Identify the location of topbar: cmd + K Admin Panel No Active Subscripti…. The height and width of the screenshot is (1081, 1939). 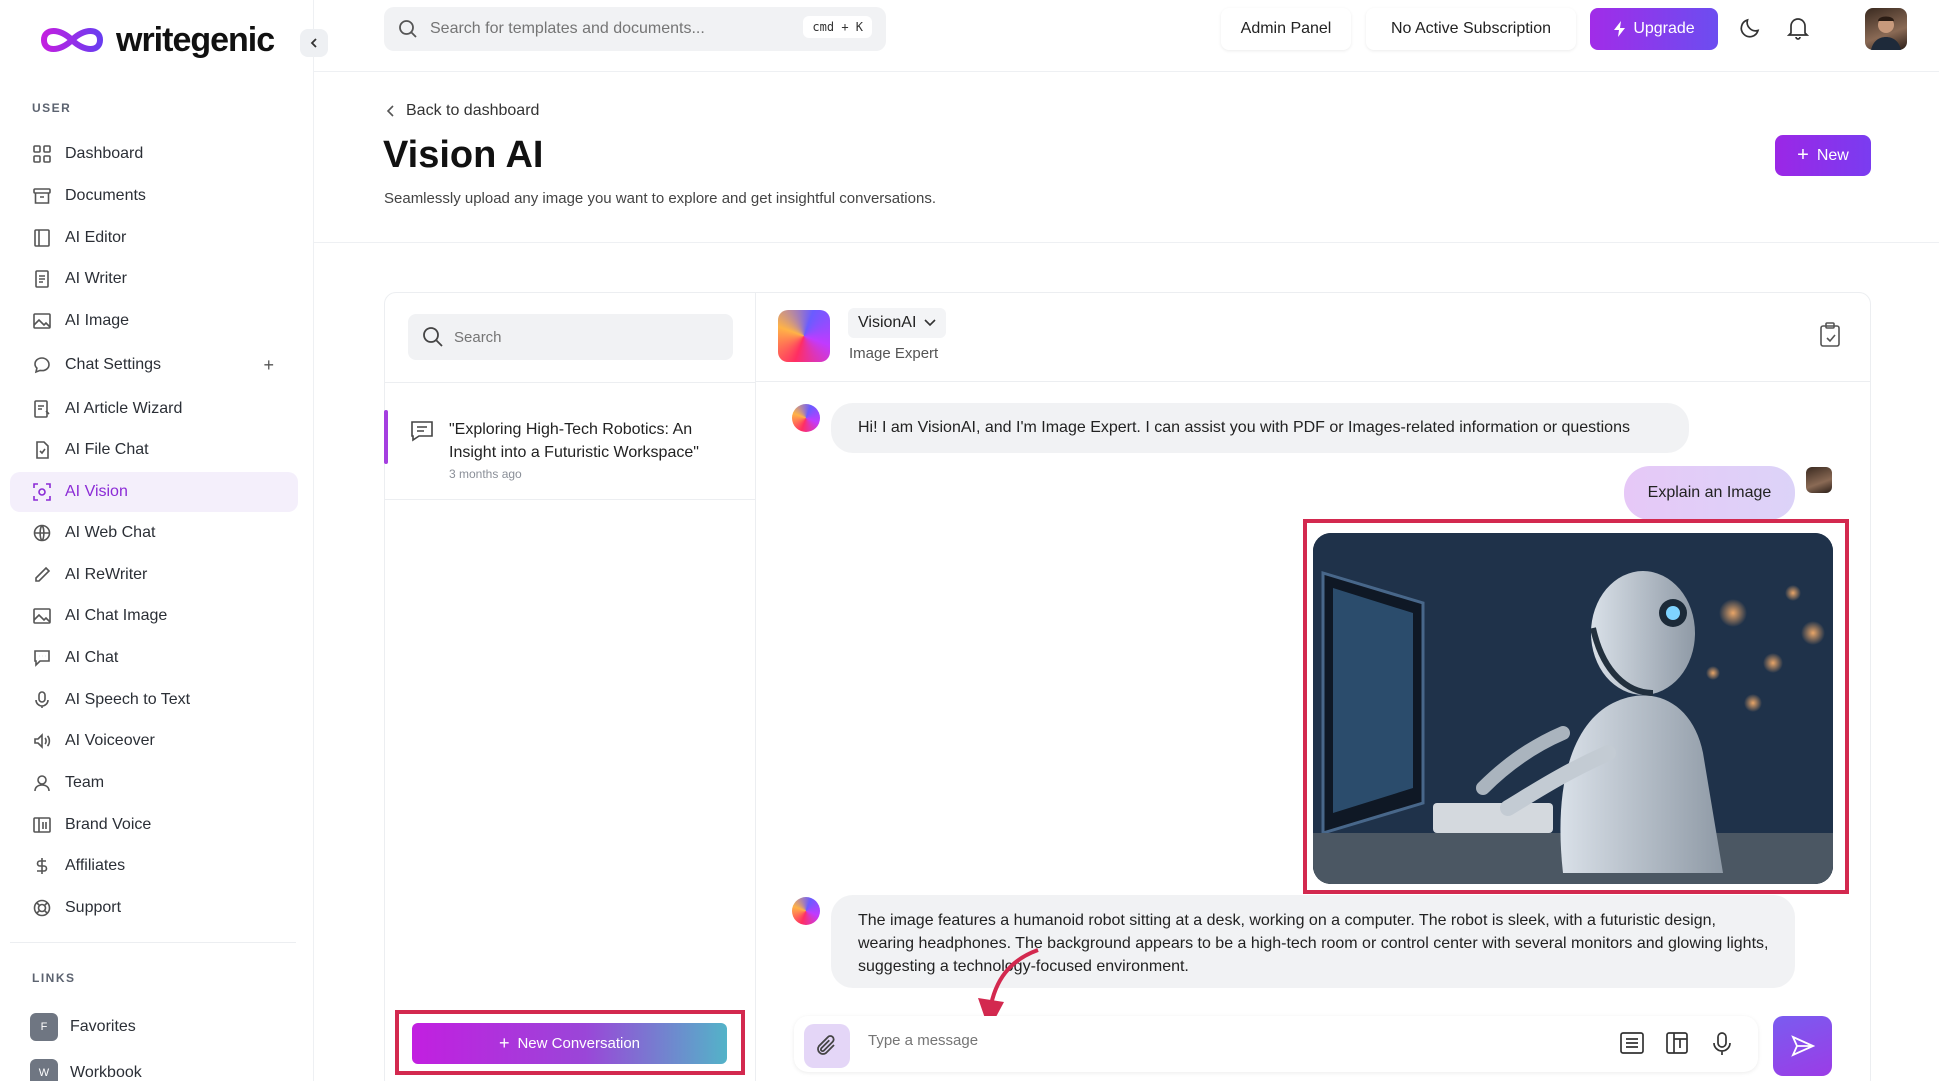
(1126, 36).